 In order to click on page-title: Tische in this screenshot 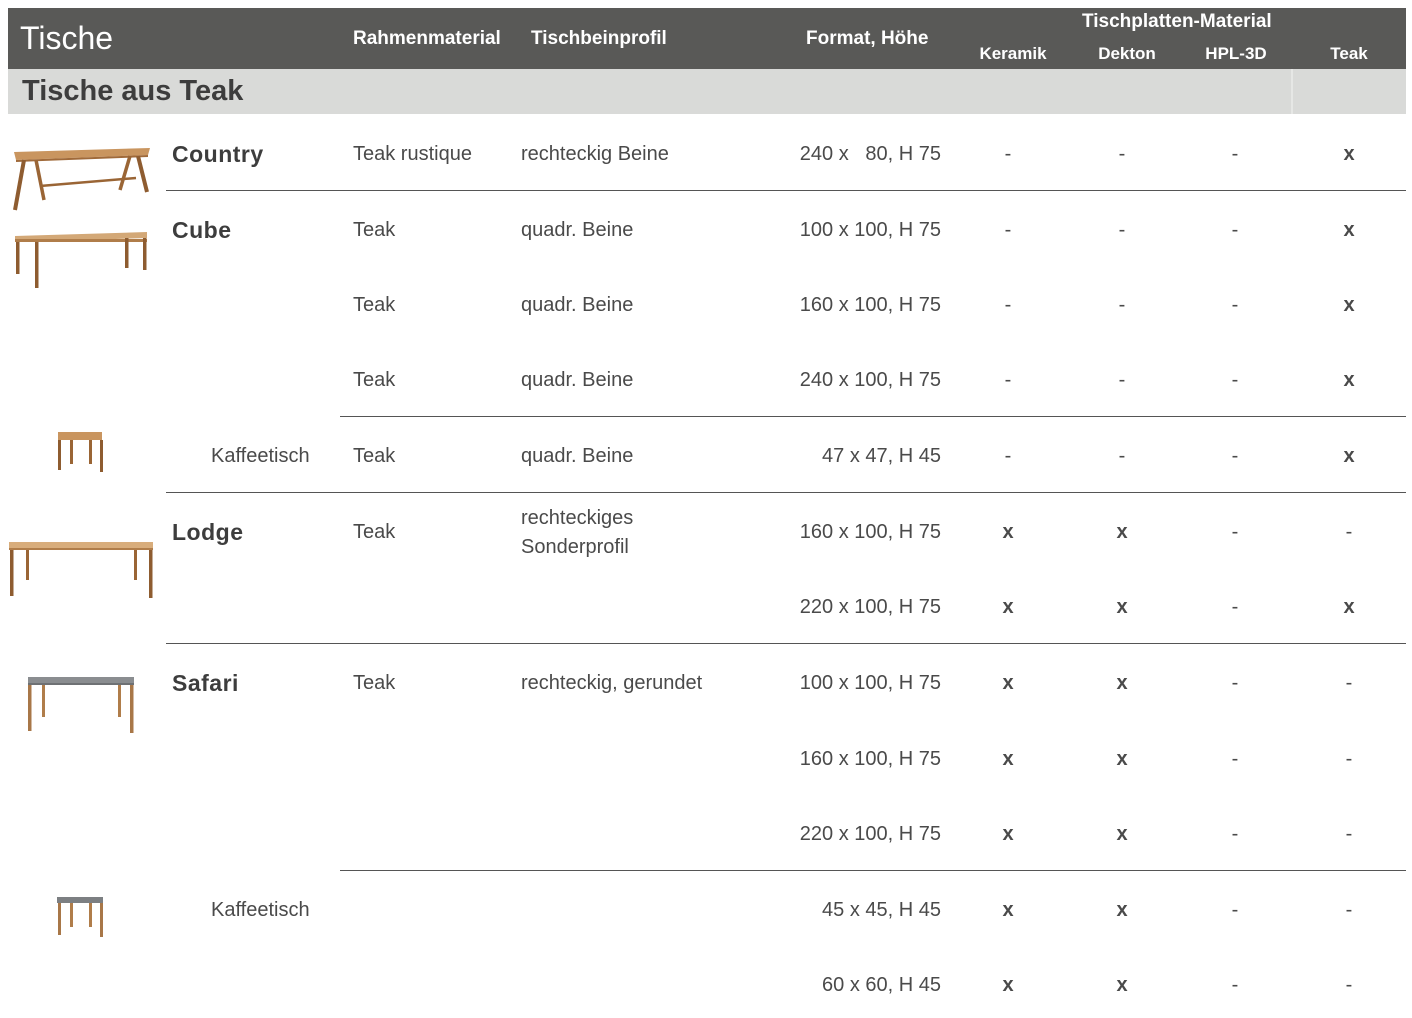, I will do `click(67, 38)`.